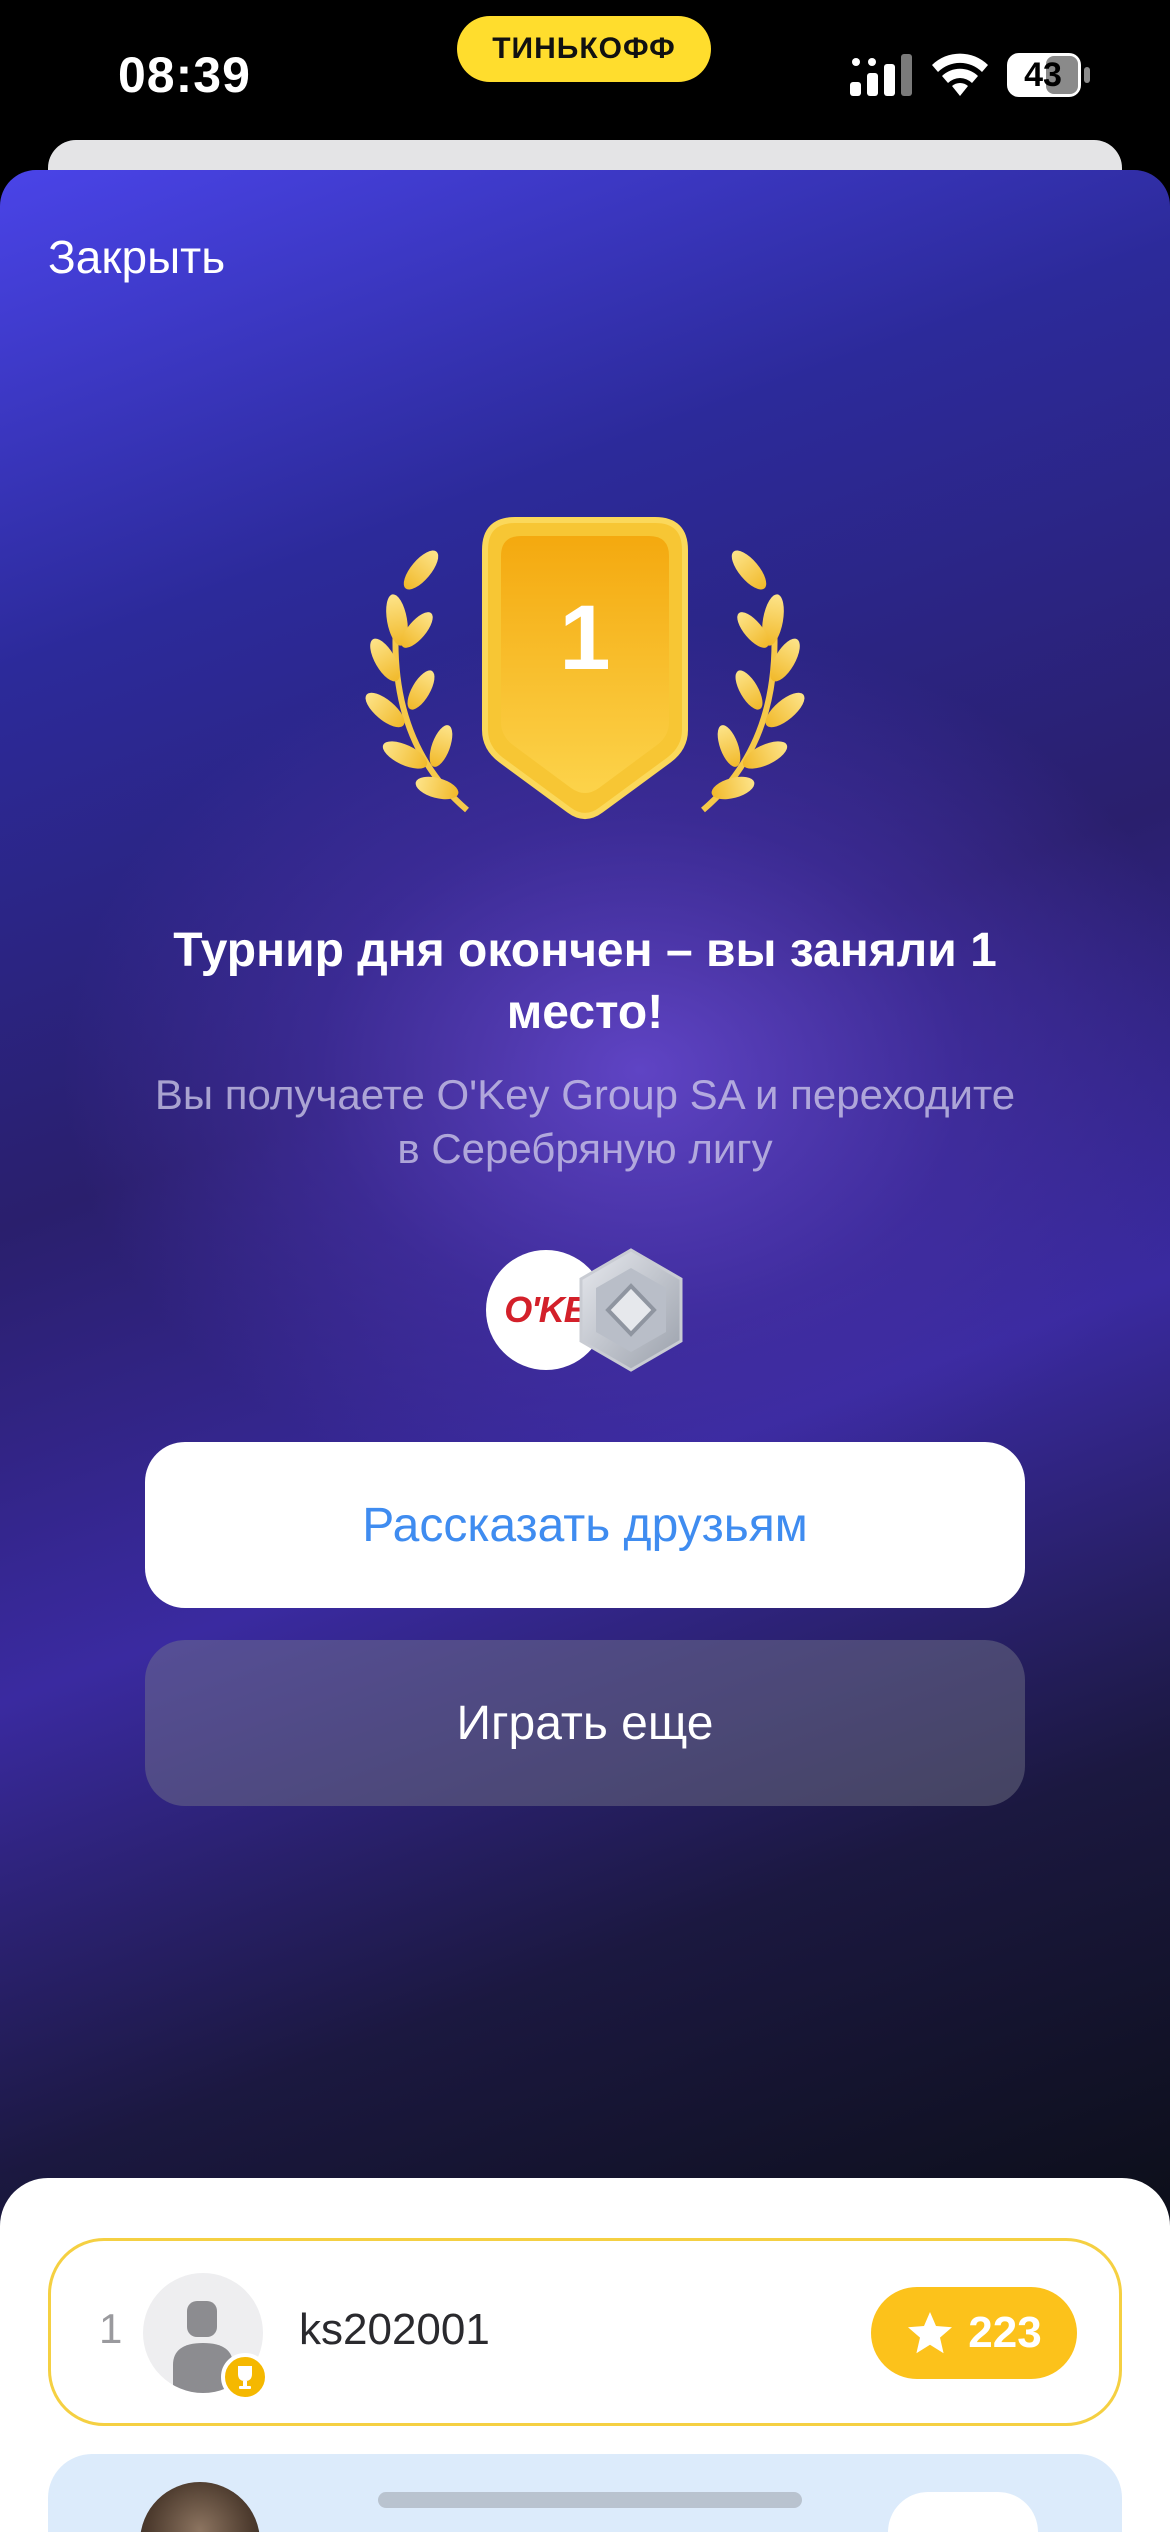 The height and width of the screenshot is (2532, 1170). I want to click on brand-pill: ТИНЬКОФФ, so click(584, 49).